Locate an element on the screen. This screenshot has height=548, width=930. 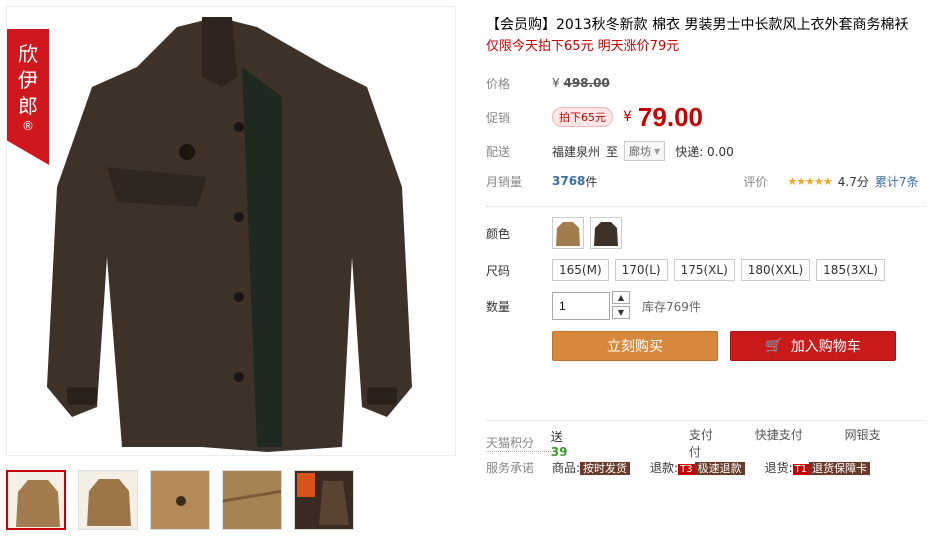
price-row: 价格 ¥ 498.00 is located at coordinates (548, 83).